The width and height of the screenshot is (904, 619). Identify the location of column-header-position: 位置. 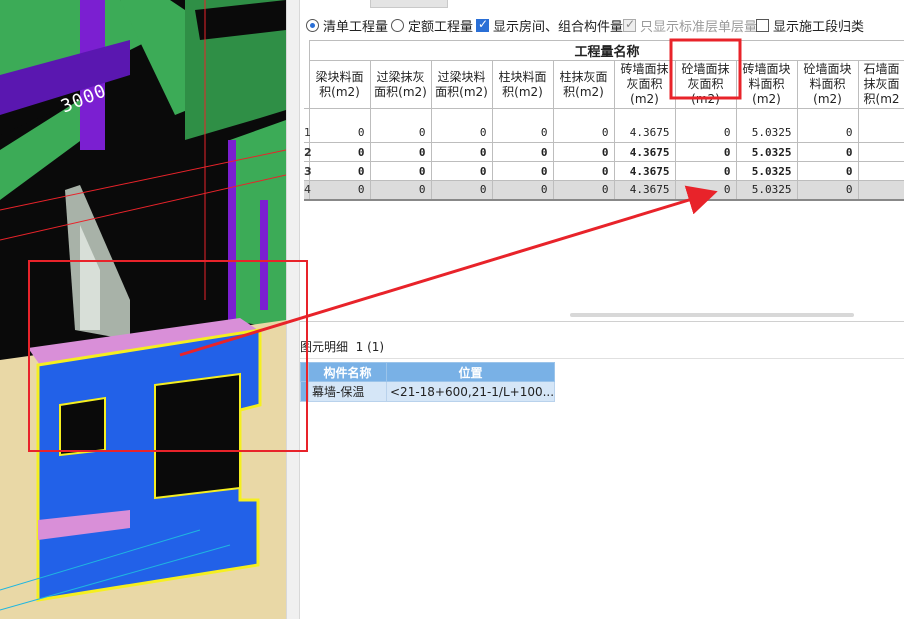
(470, 372).